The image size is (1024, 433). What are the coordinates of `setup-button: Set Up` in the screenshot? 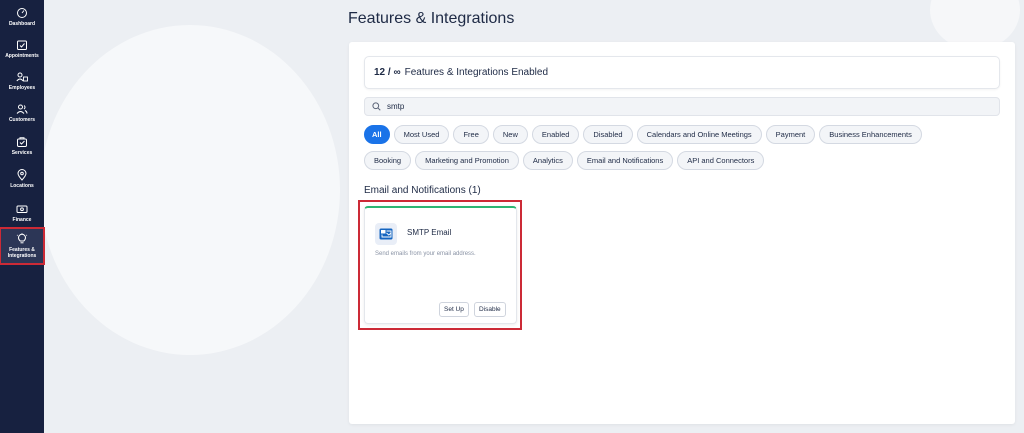 It's located at (454, 309).